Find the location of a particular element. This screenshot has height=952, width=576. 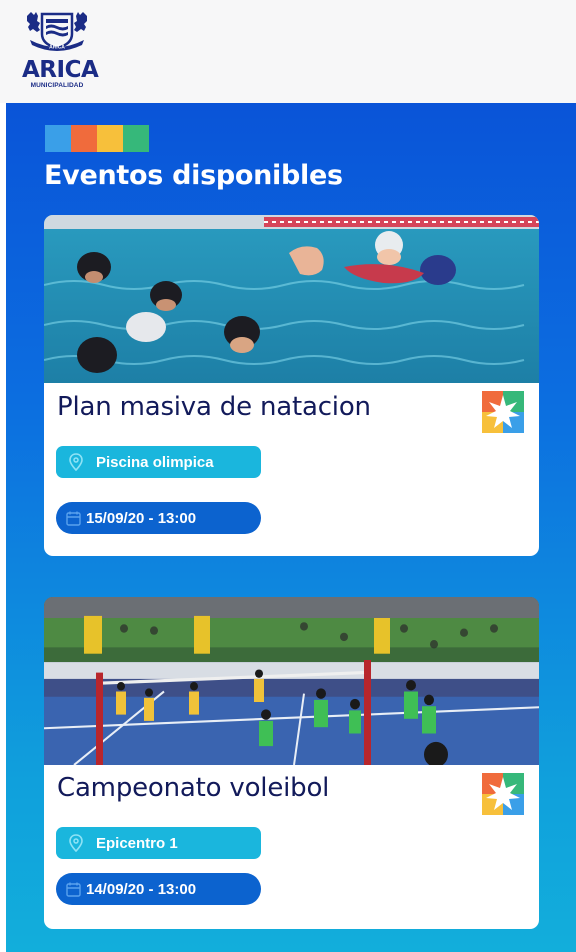

color-stripe is located at coordinates (97, 138).